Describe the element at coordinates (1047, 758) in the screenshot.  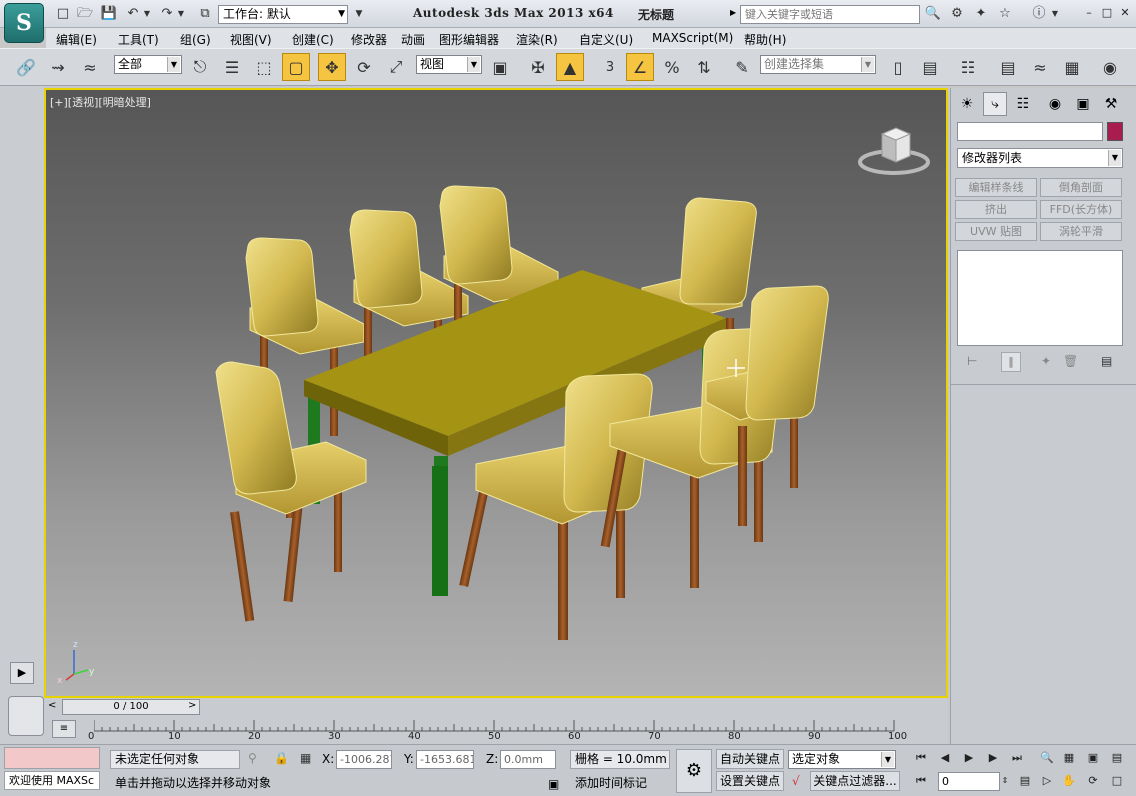
I see `zoom-icon: 🔍` at that location.